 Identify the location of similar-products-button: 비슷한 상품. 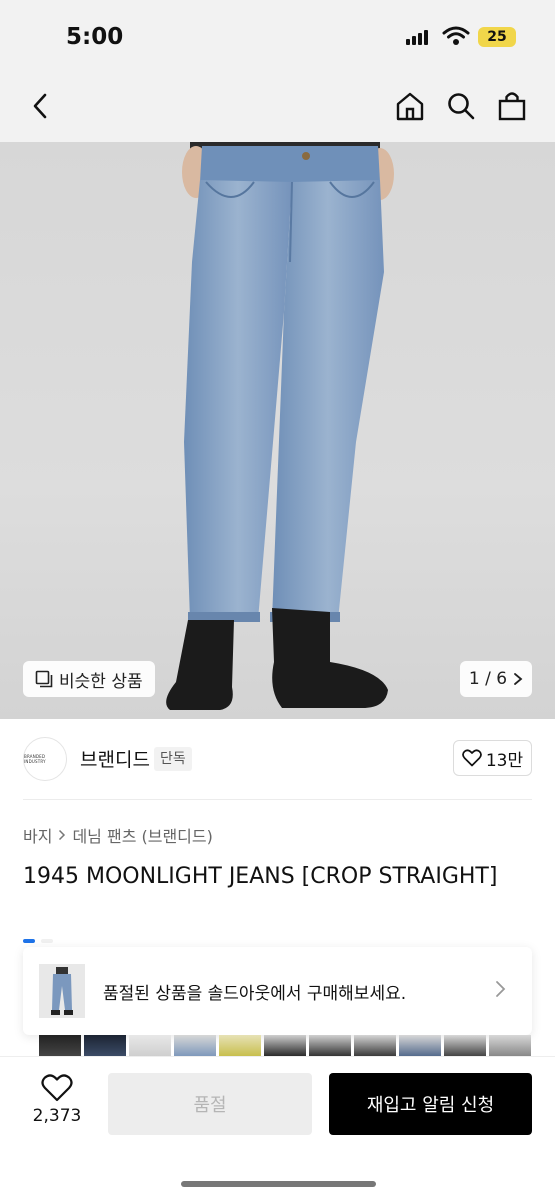
(89, 679).